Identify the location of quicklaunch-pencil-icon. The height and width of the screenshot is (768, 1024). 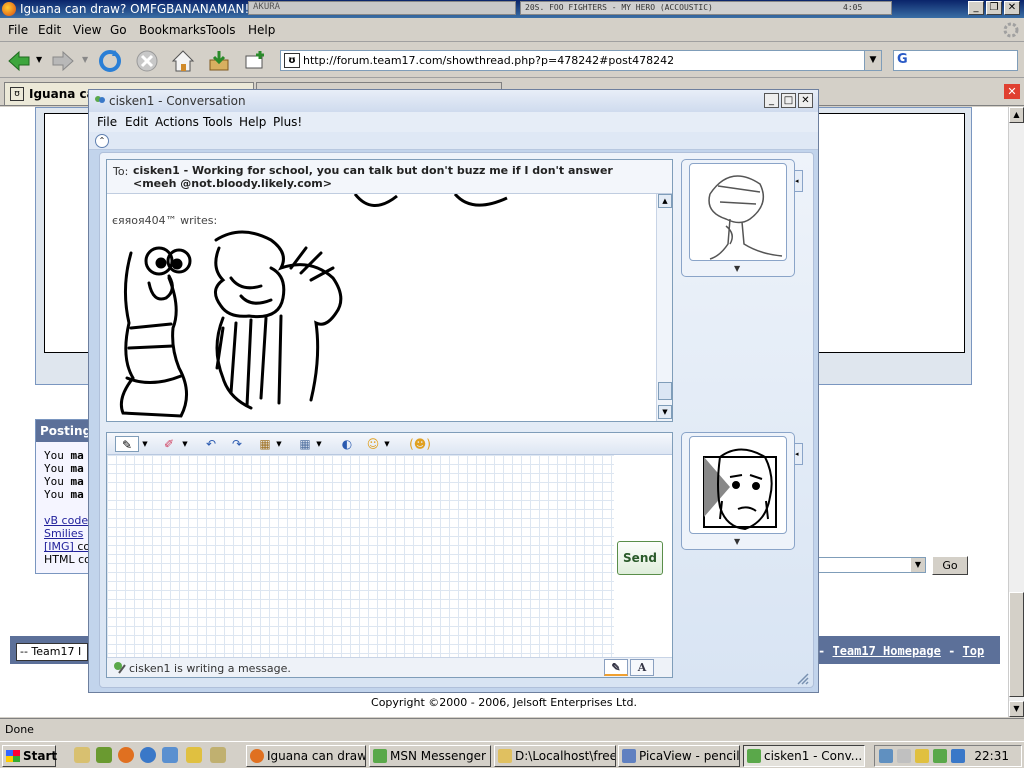
(194, 755).